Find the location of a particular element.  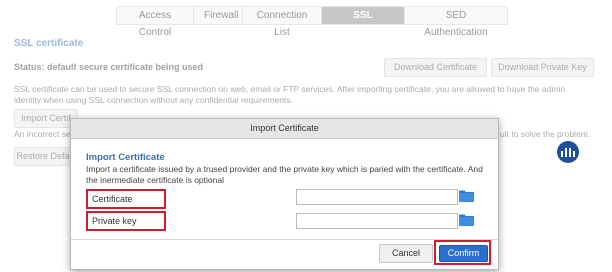

certificate-input is located at coordinates (377, 197).